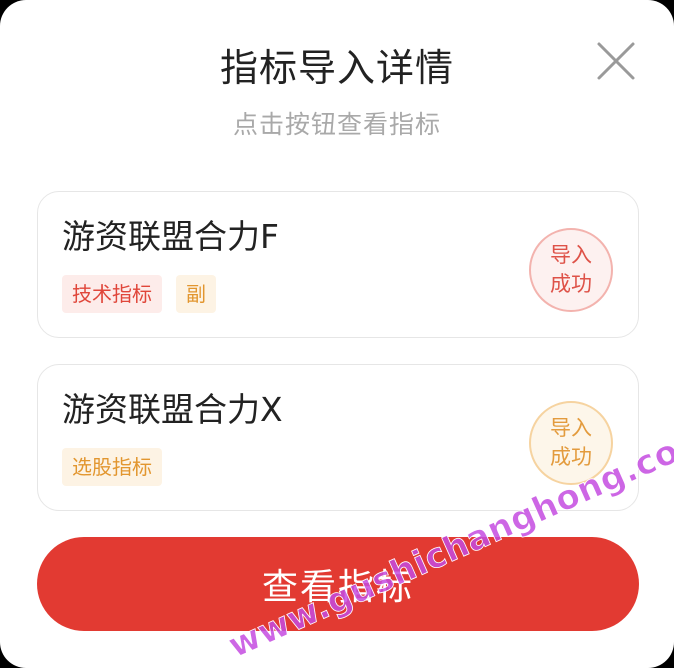 The height and width of the screenshot is (668, 674). I want to click on tag-sub-chart: 副, so click(196, 294).